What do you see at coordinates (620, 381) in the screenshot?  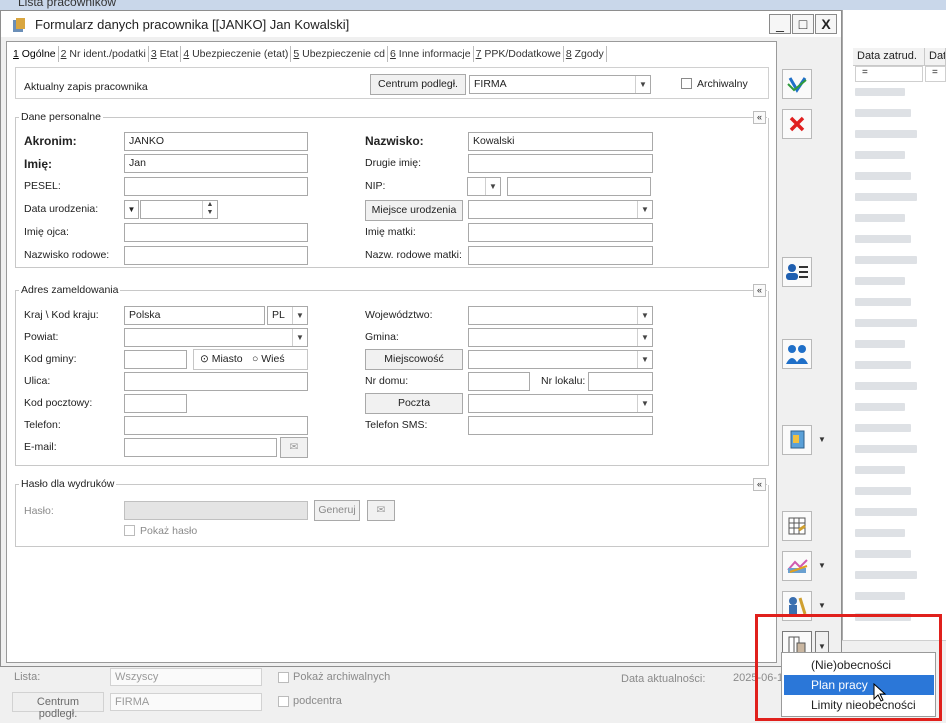 I see `nr-lokalu-field` at bounding box center [620, 381].